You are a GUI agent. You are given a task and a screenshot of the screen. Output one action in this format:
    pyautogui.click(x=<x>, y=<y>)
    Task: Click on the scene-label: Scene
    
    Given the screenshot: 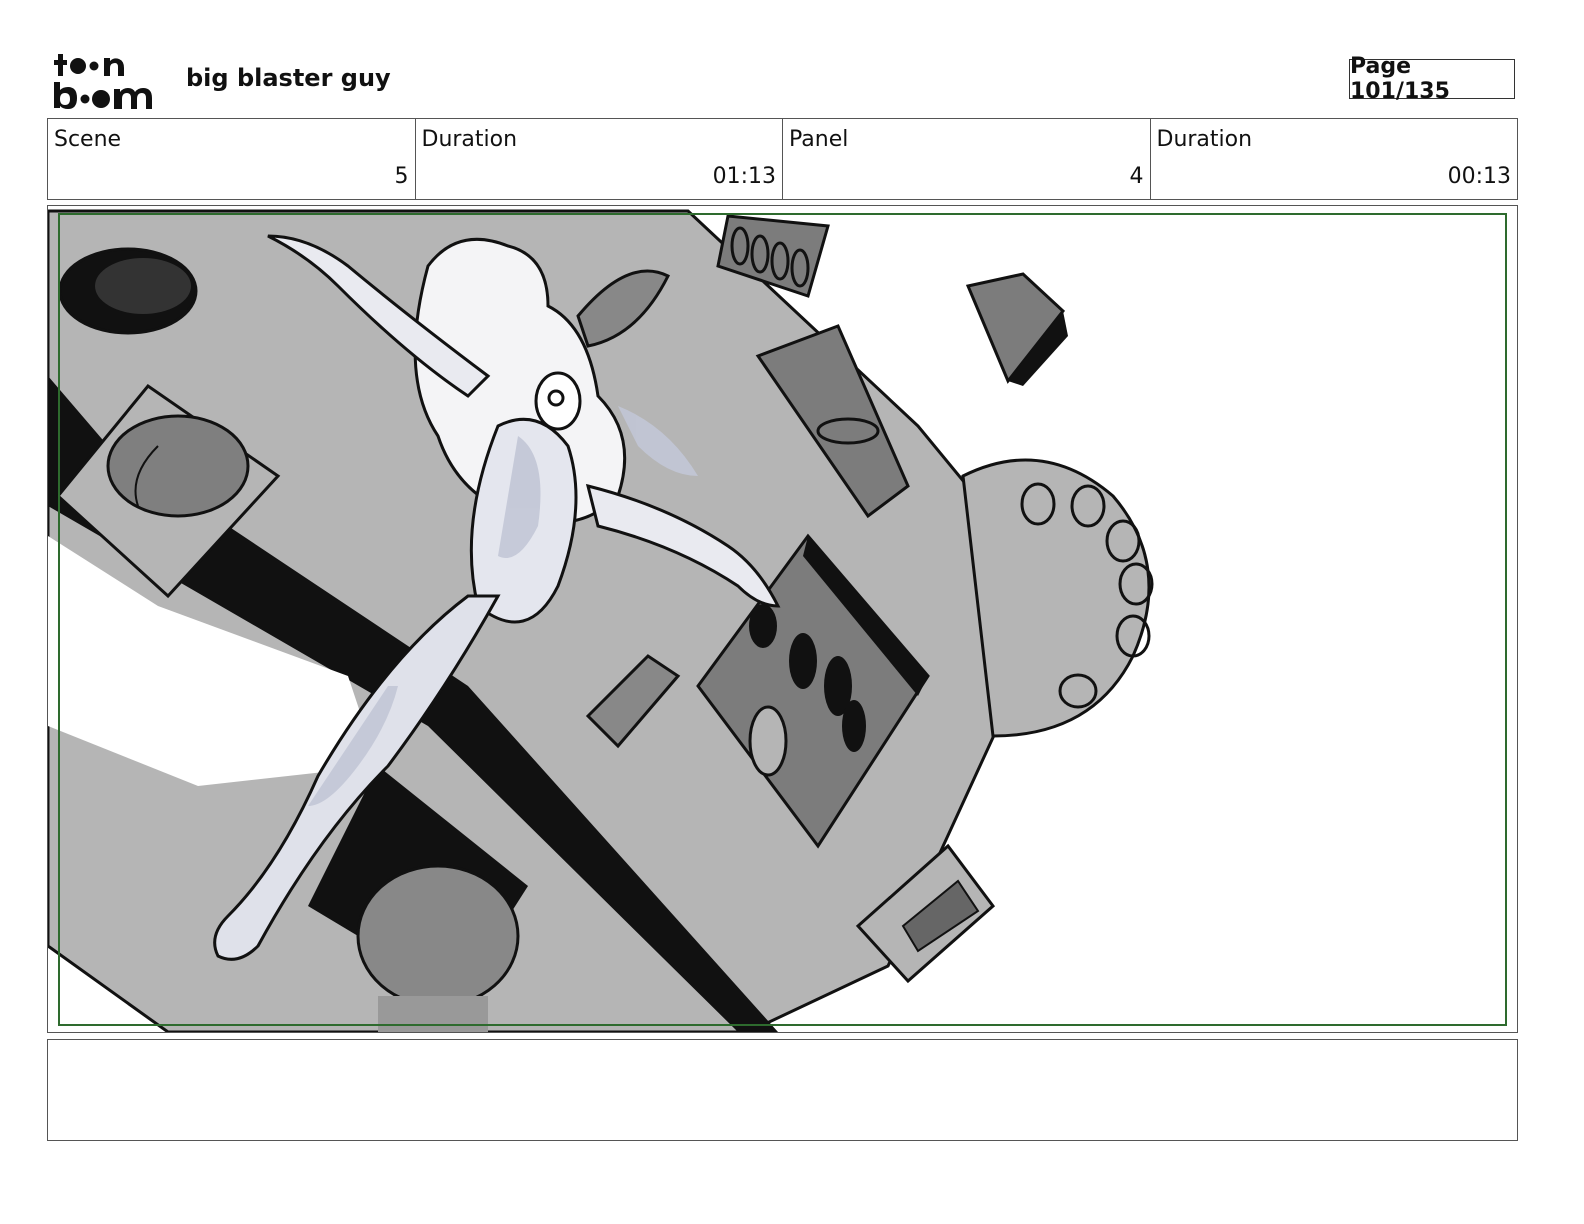 What is the action you would take?
    pyautogui.click(x=88, y=139)
    